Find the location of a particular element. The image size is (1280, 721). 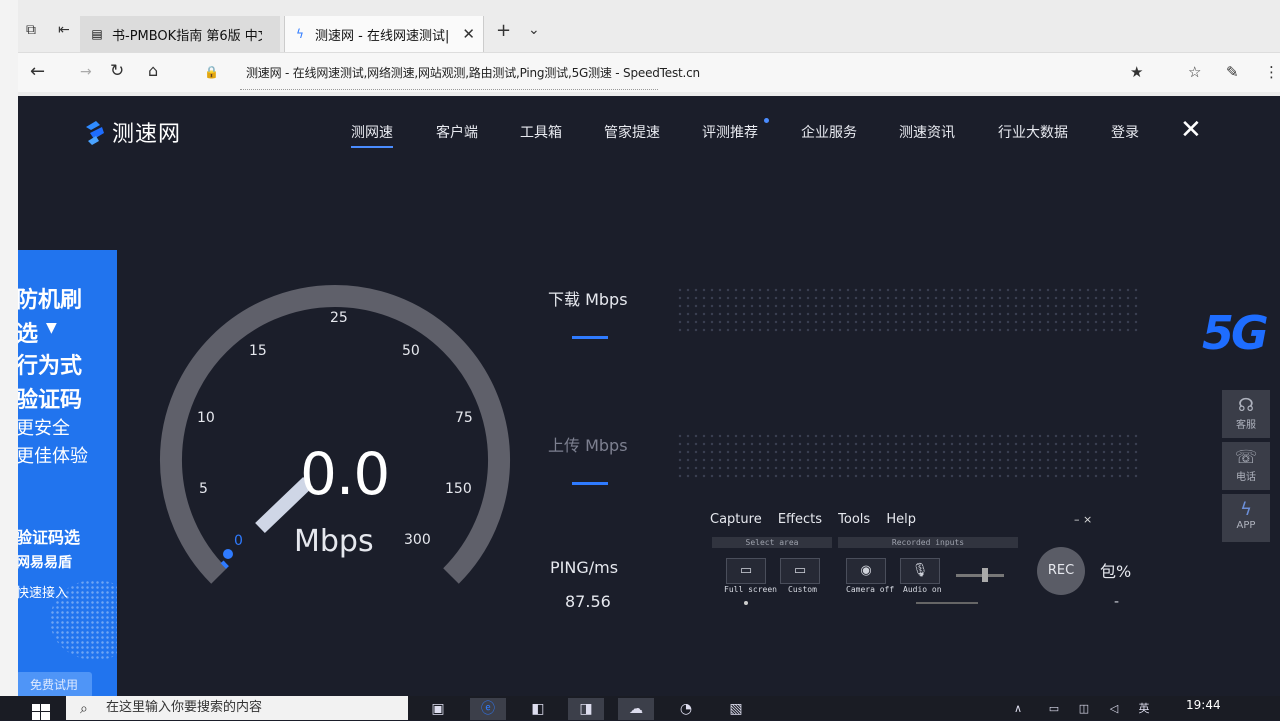

recorder-window-buttons: – × is located at coordinates (1083, 519).